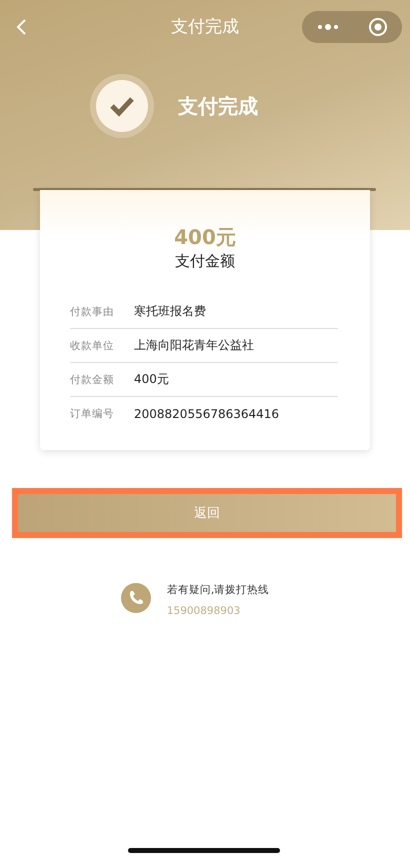 Image resolution: width=410 pixels, height=860 pixels. What do you see at coordinates (203, 611) in the screenshot?
I see `hotline-number: 15900898903` at bounding box center [203, 611].